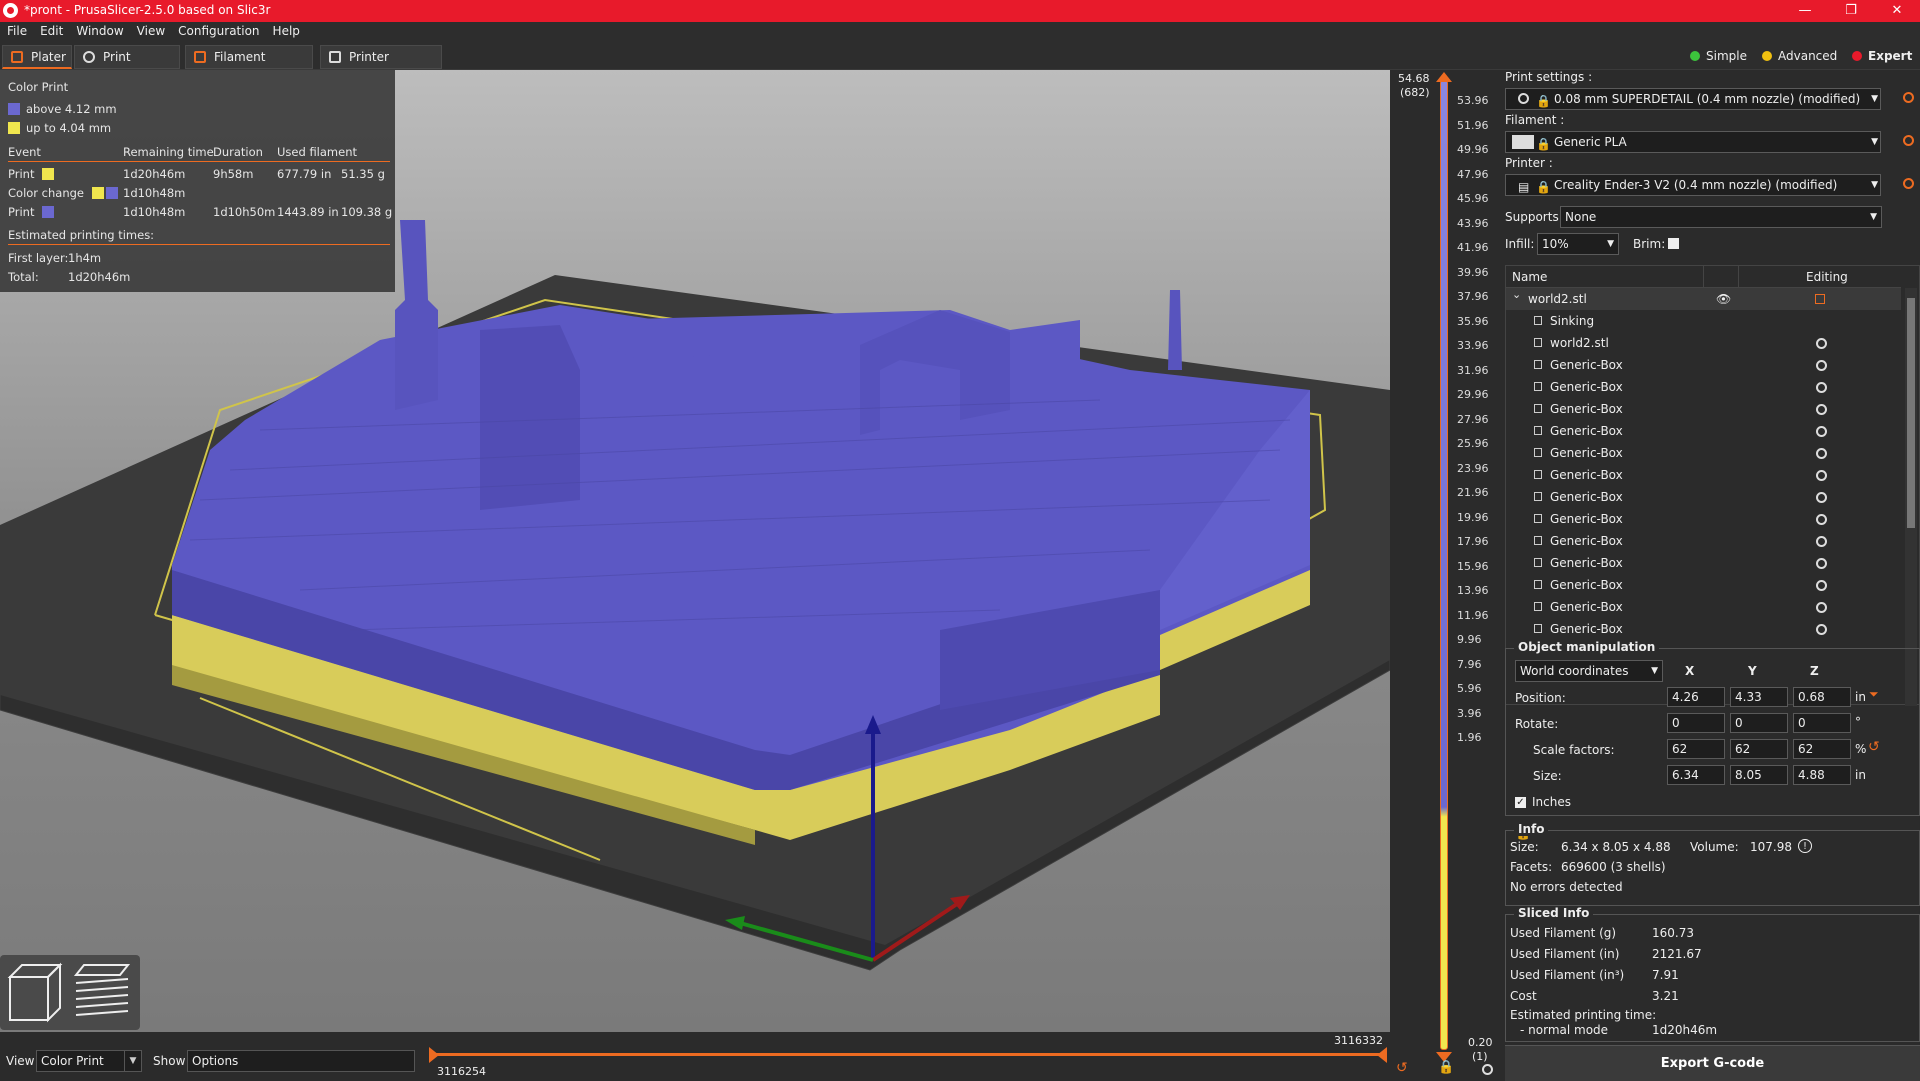 The image size is (1920, 1081). Describe the element at coordinates (1402, 1068) in the screenshot. I see `undo-arrow-icon: ↺` at that location.